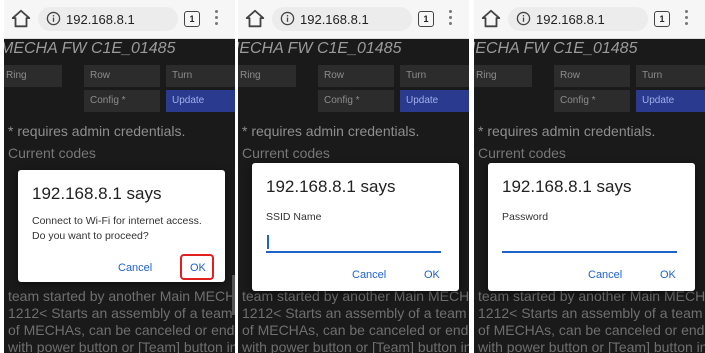 The image size is (705, 353). I want to click on text-caret, so click(268, 242).